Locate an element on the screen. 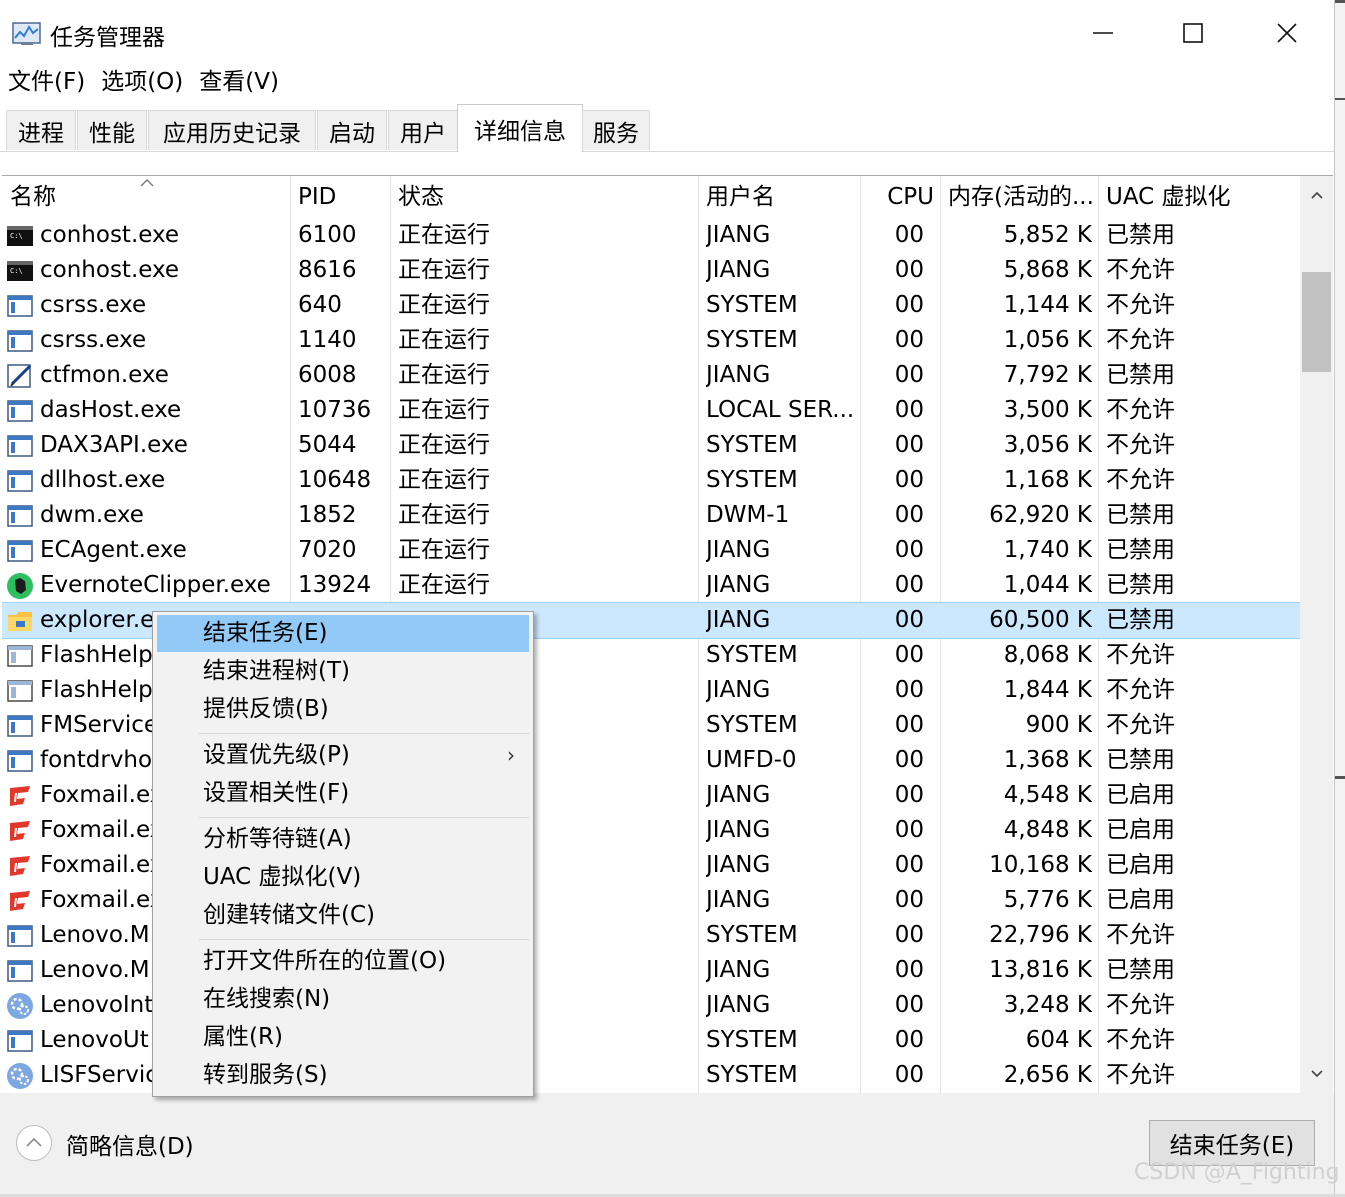 This screenshot has height=1197, width=1345. menu-options: 选项(O) is located at coordinates (142, 82).